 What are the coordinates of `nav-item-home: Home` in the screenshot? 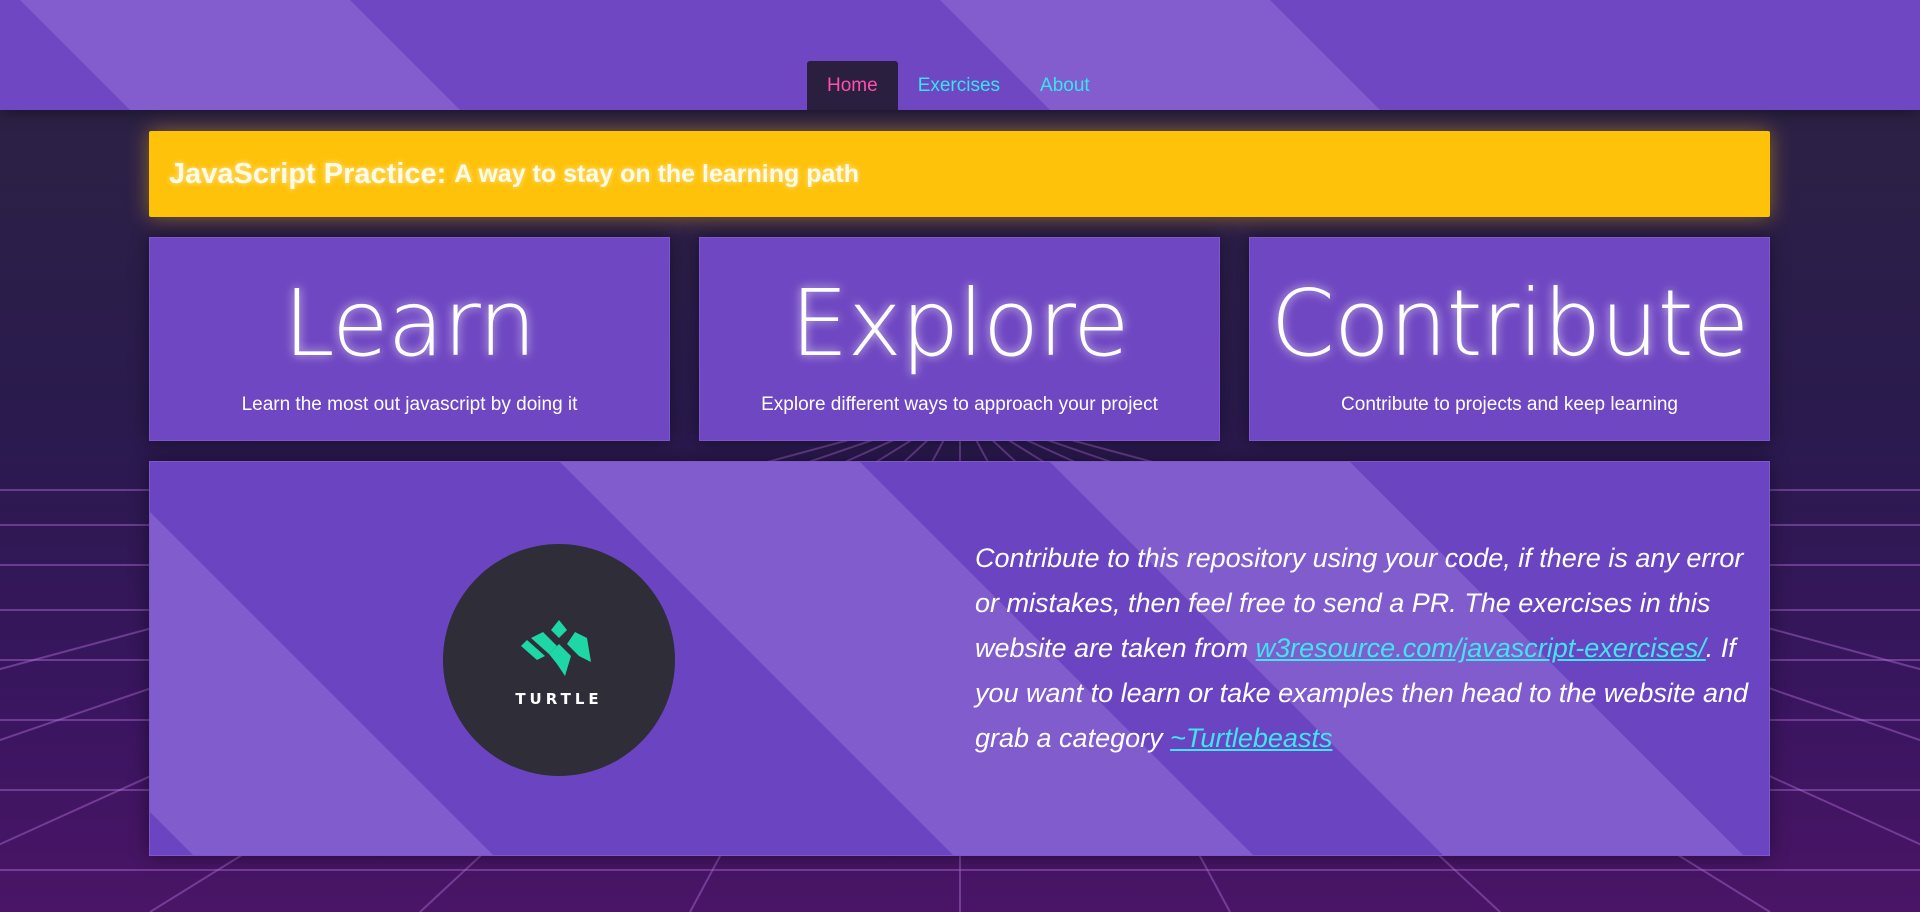 It's located at (852, 85).